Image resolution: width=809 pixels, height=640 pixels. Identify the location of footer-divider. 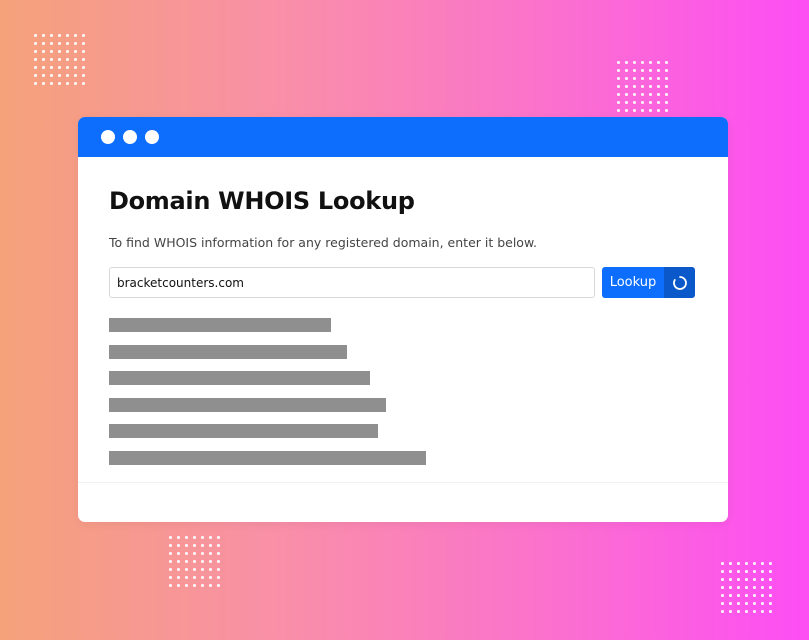
(403, 482).